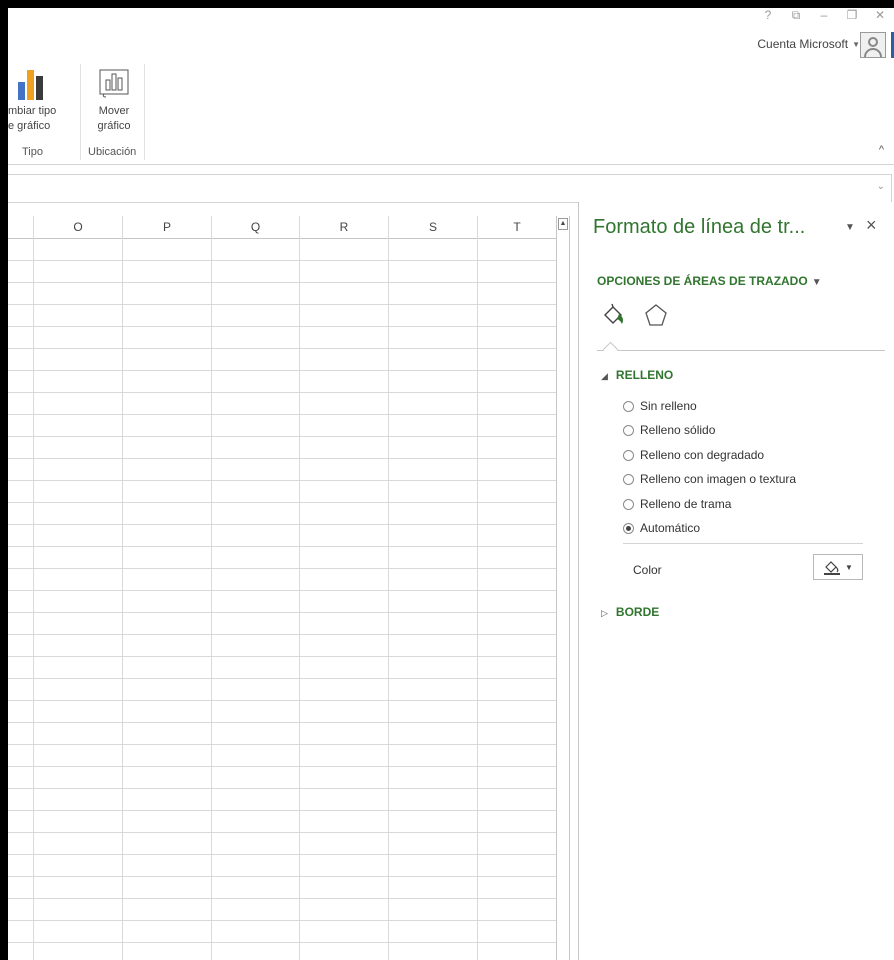 The image size is (894, 960). I want to click on collapse-ribbon-icon: ^, so click(881, 150).